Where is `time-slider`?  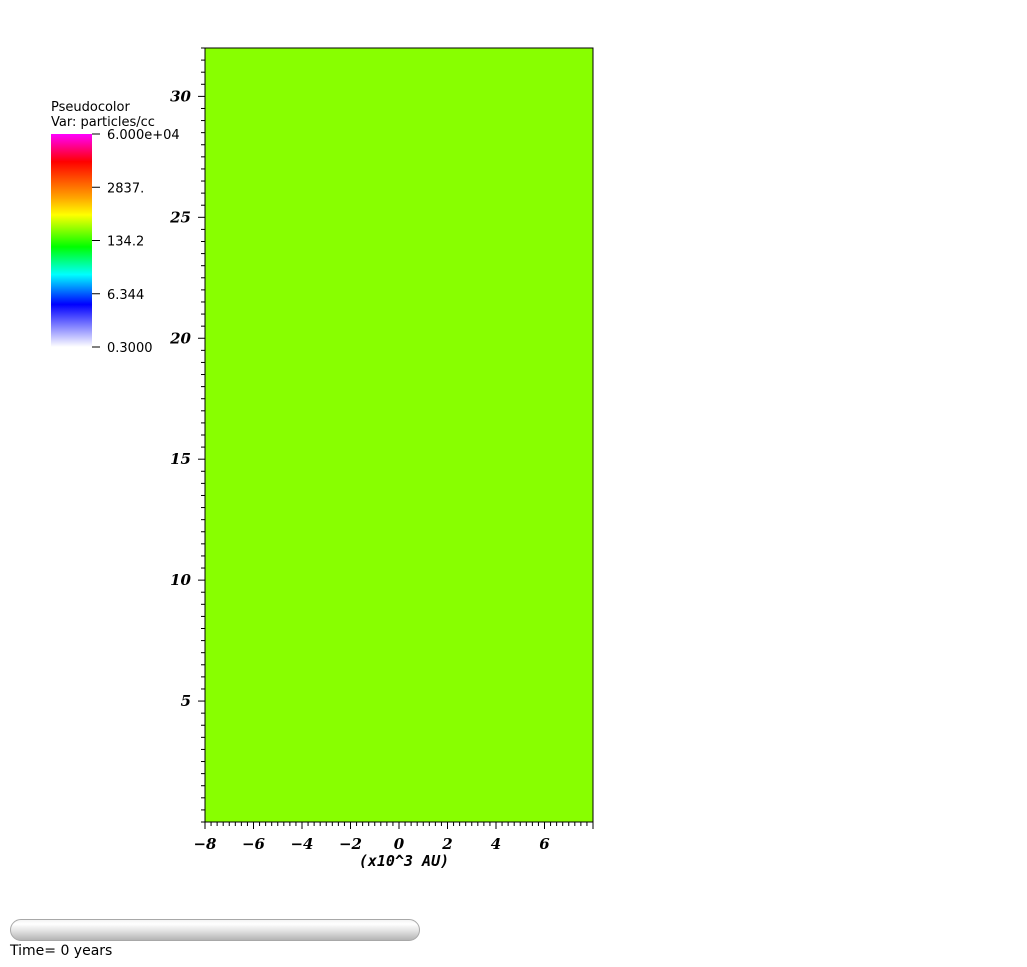
time-slider is located at coordinates (215, 930).